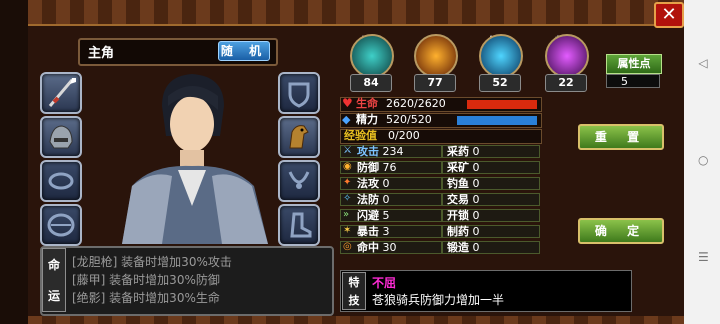  I want to click on hp-value: 2620/2620, so click(416, 103).